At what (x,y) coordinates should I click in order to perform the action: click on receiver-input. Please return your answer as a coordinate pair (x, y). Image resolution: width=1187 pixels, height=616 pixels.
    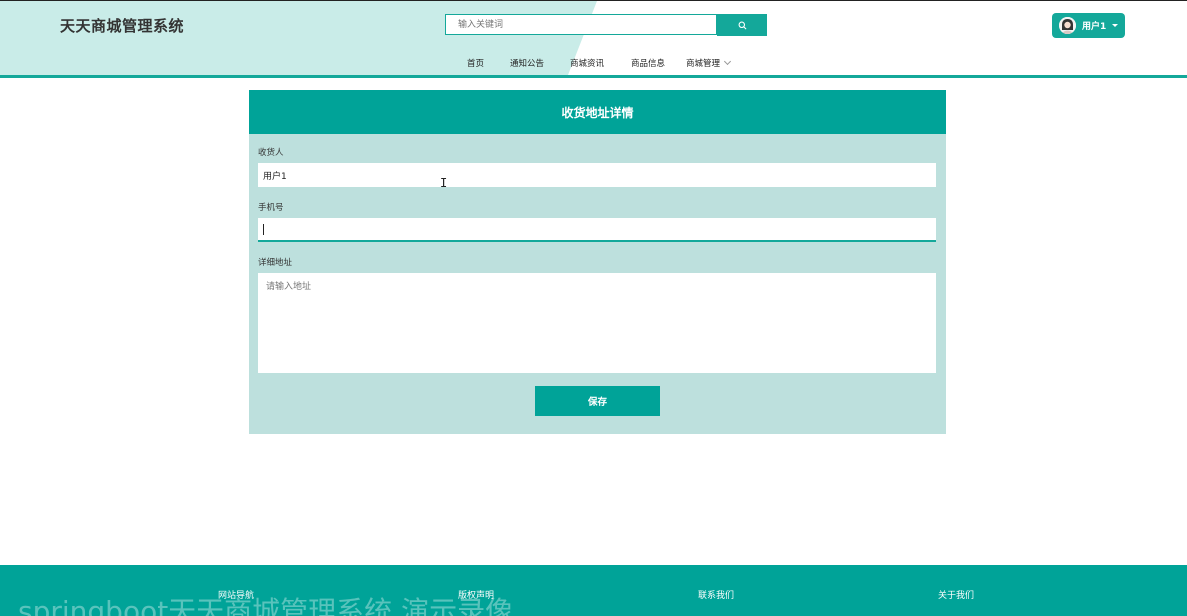
    Looking at the image, I should click on (597, 175).